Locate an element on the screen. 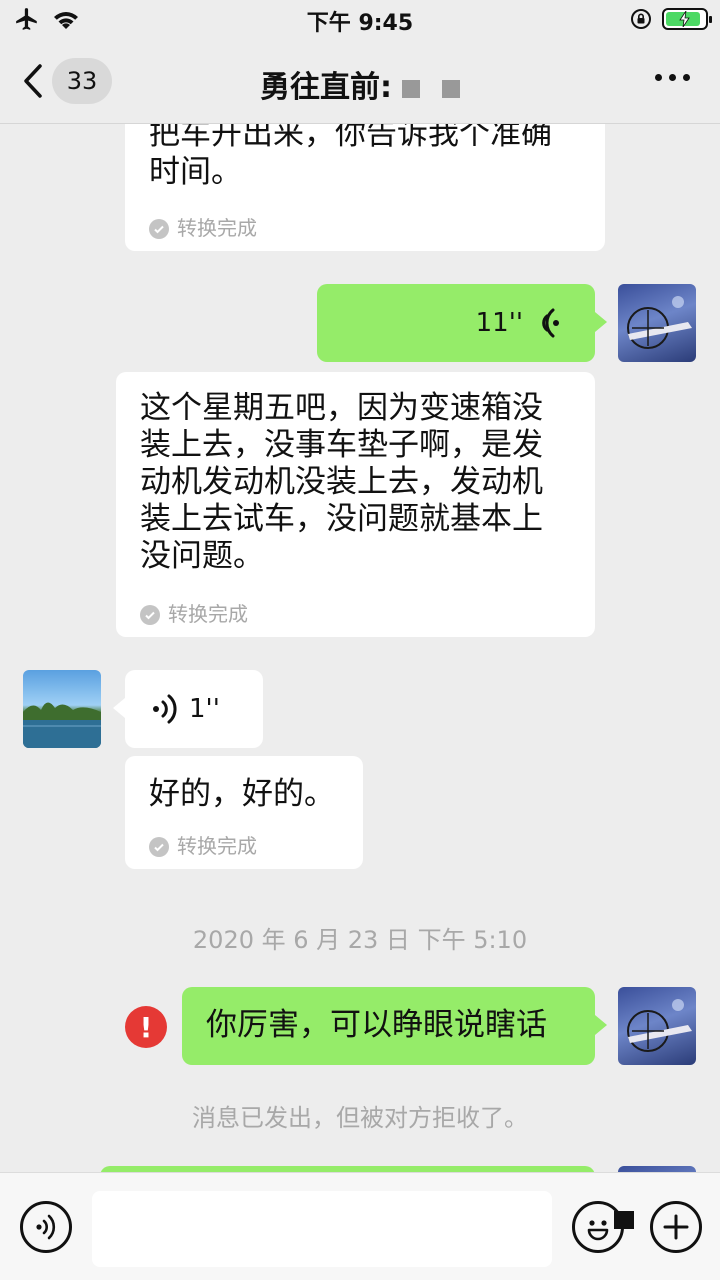 The height and width of the screenshot is (1280, 720). voice-input-button is located at coordinates (46, 1227).